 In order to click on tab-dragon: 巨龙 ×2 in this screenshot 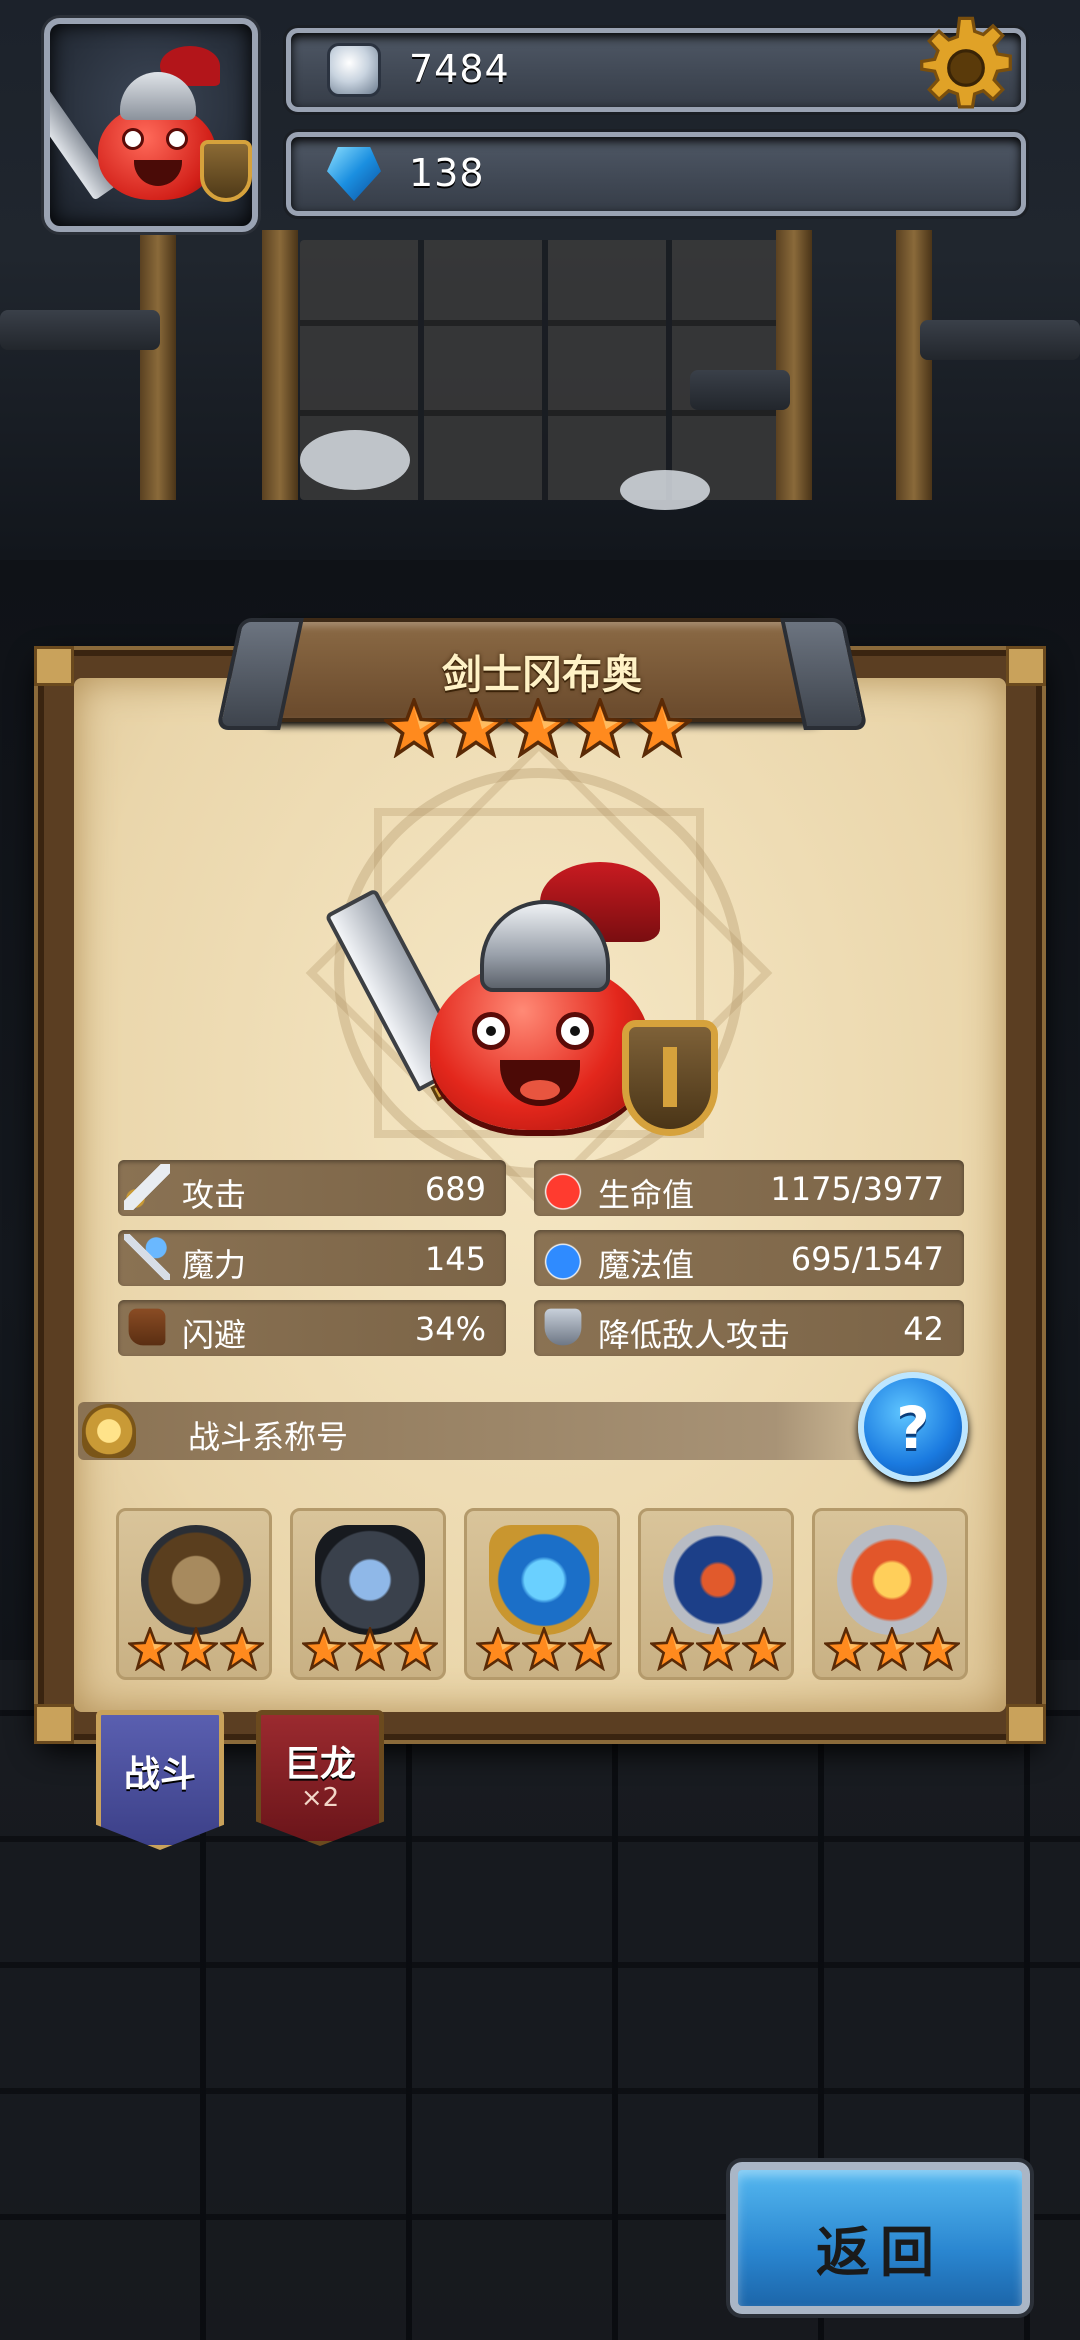, I will do `click(320, 1778)`.